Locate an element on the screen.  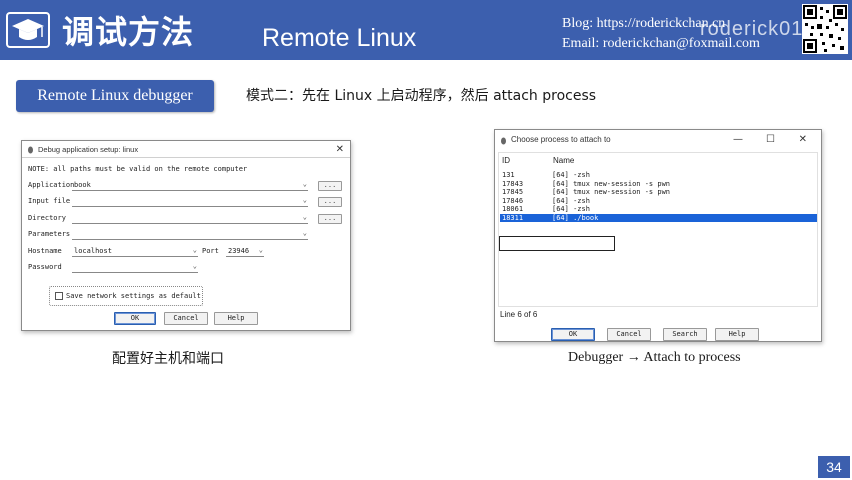
column-header-id: ID is located at coordinates (506, 160).